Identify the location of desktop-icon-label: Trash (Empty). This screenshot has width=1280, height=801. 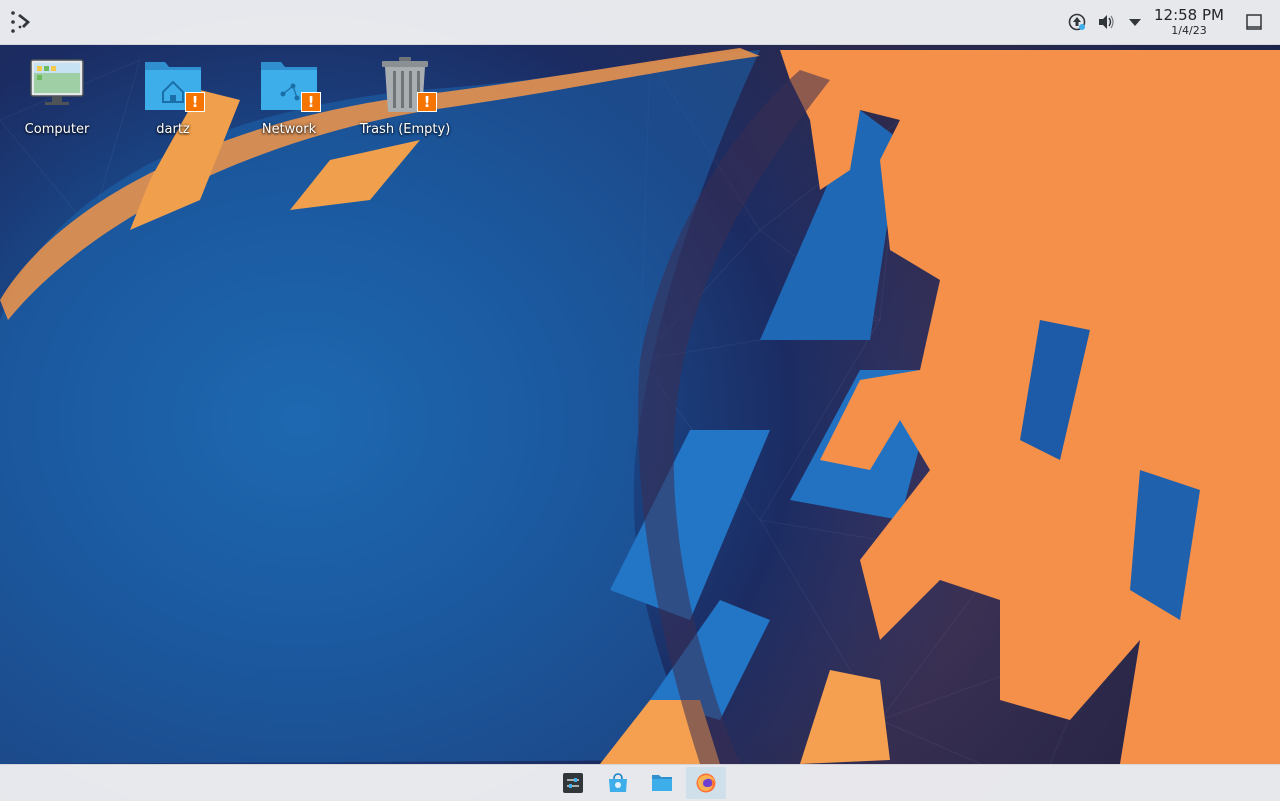
(405, 129).